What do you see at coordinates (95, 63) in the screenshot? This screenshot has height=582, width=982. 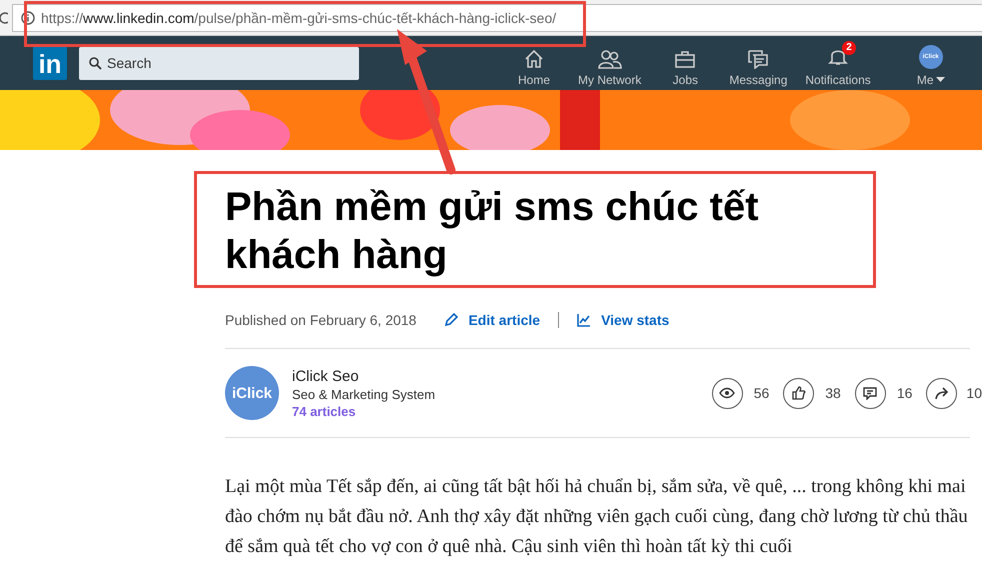 I see `search-icon` at bounding box center [95, 63].